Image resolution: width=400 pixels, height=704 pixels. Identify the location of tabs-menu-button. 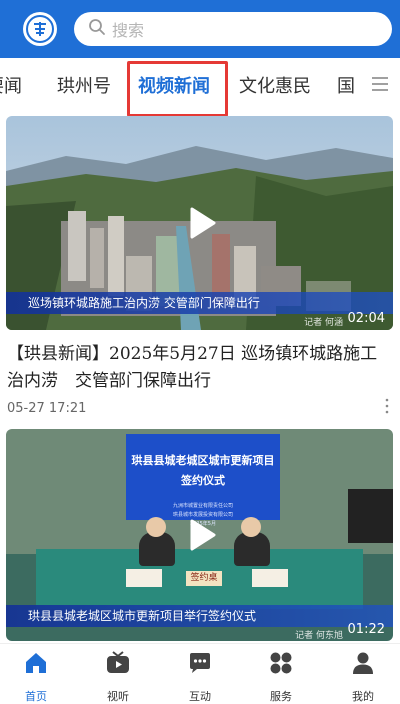
(380, 84).